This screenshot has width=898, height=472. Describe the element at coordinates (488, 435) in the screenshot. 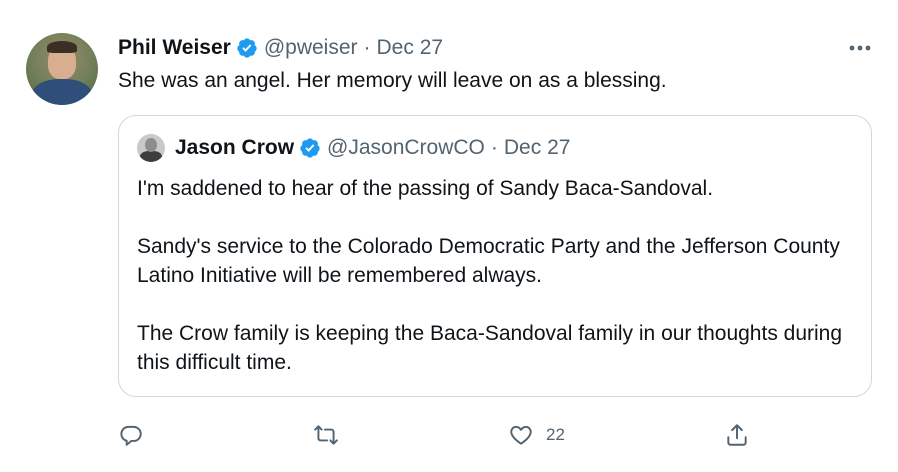

I see `tweet-actions: 22` at that location.